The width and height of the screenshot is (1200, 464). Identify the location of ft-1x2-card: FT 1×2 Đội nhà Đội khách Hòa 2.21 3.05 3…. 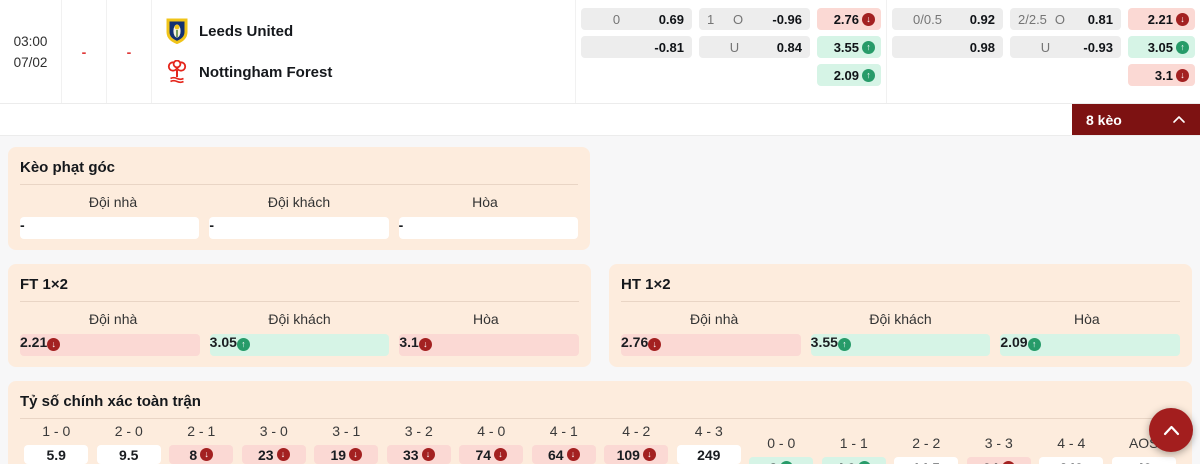
(299, 315).